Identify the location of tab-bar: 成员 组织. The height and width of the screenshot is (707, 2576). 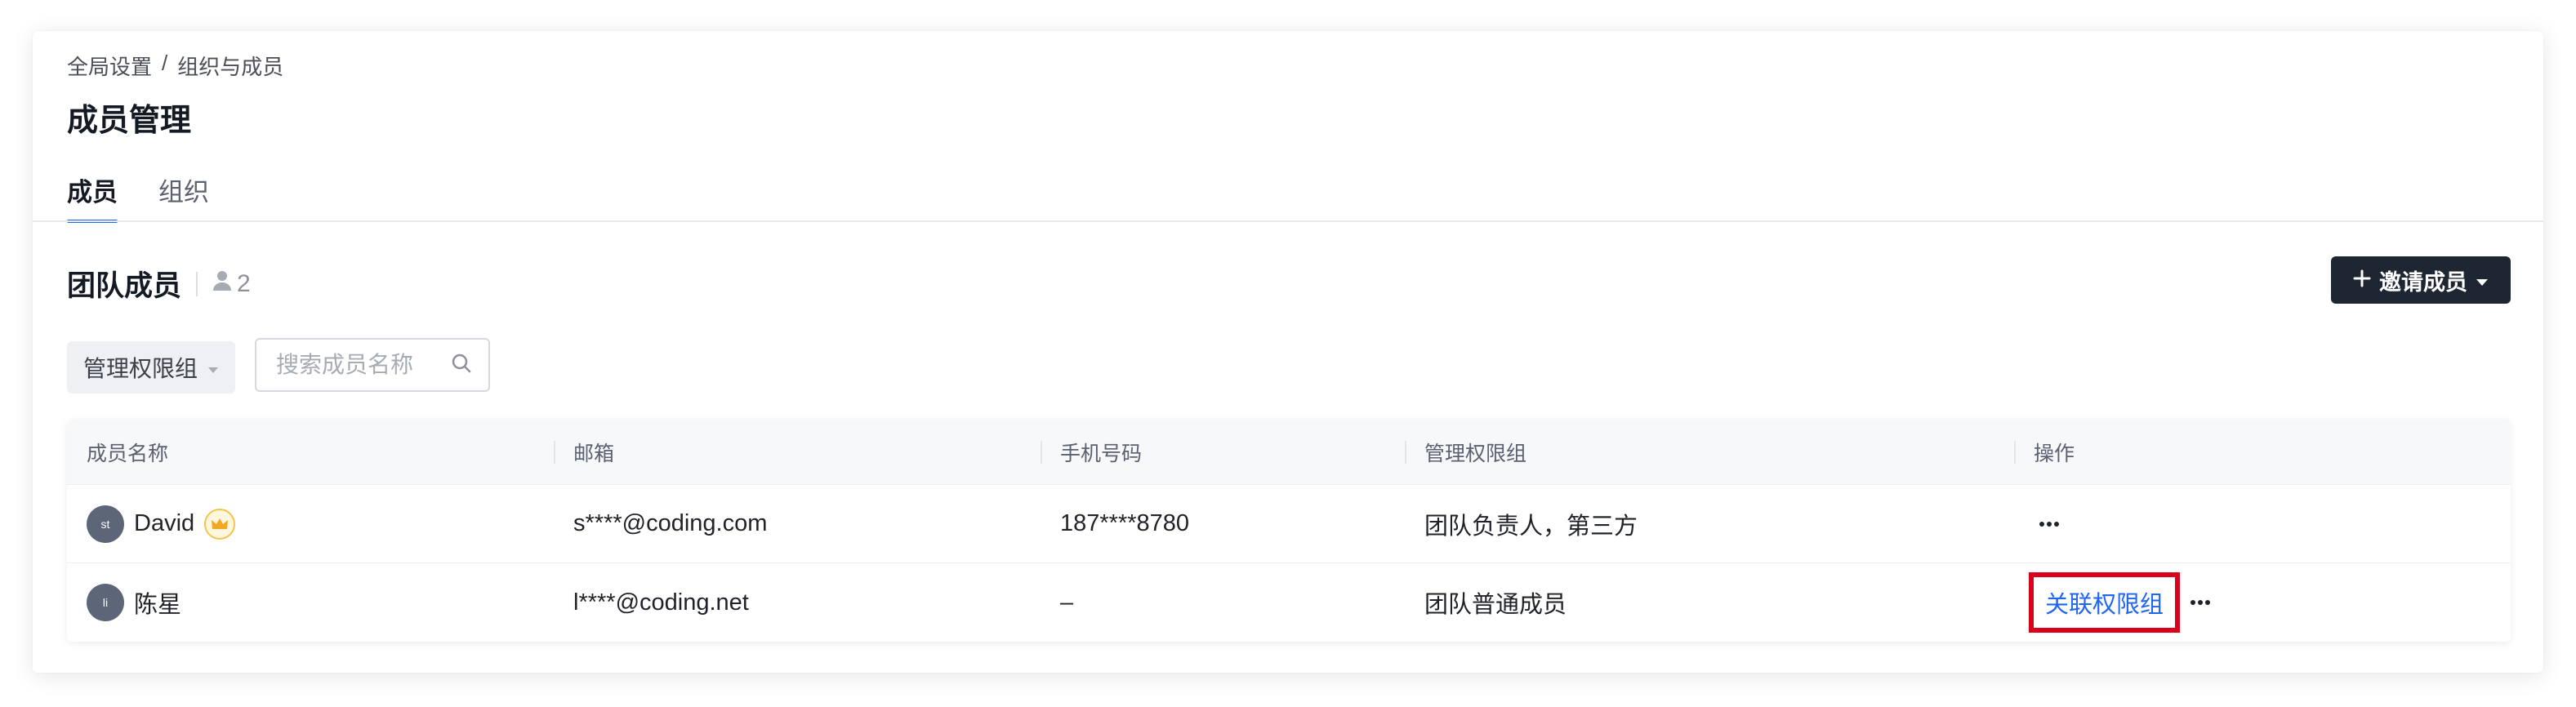
(138, 197).